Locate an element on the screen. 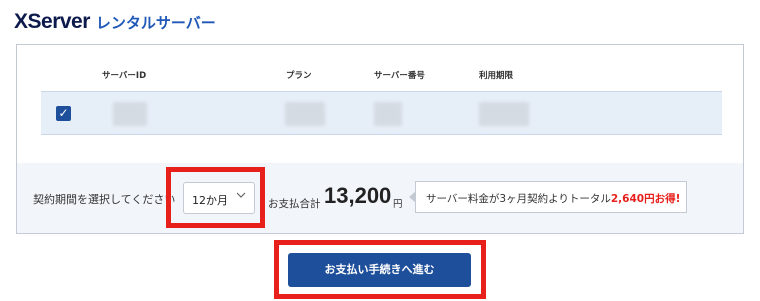  row-checkbox: ✓ is located at coordinates (63, 113).